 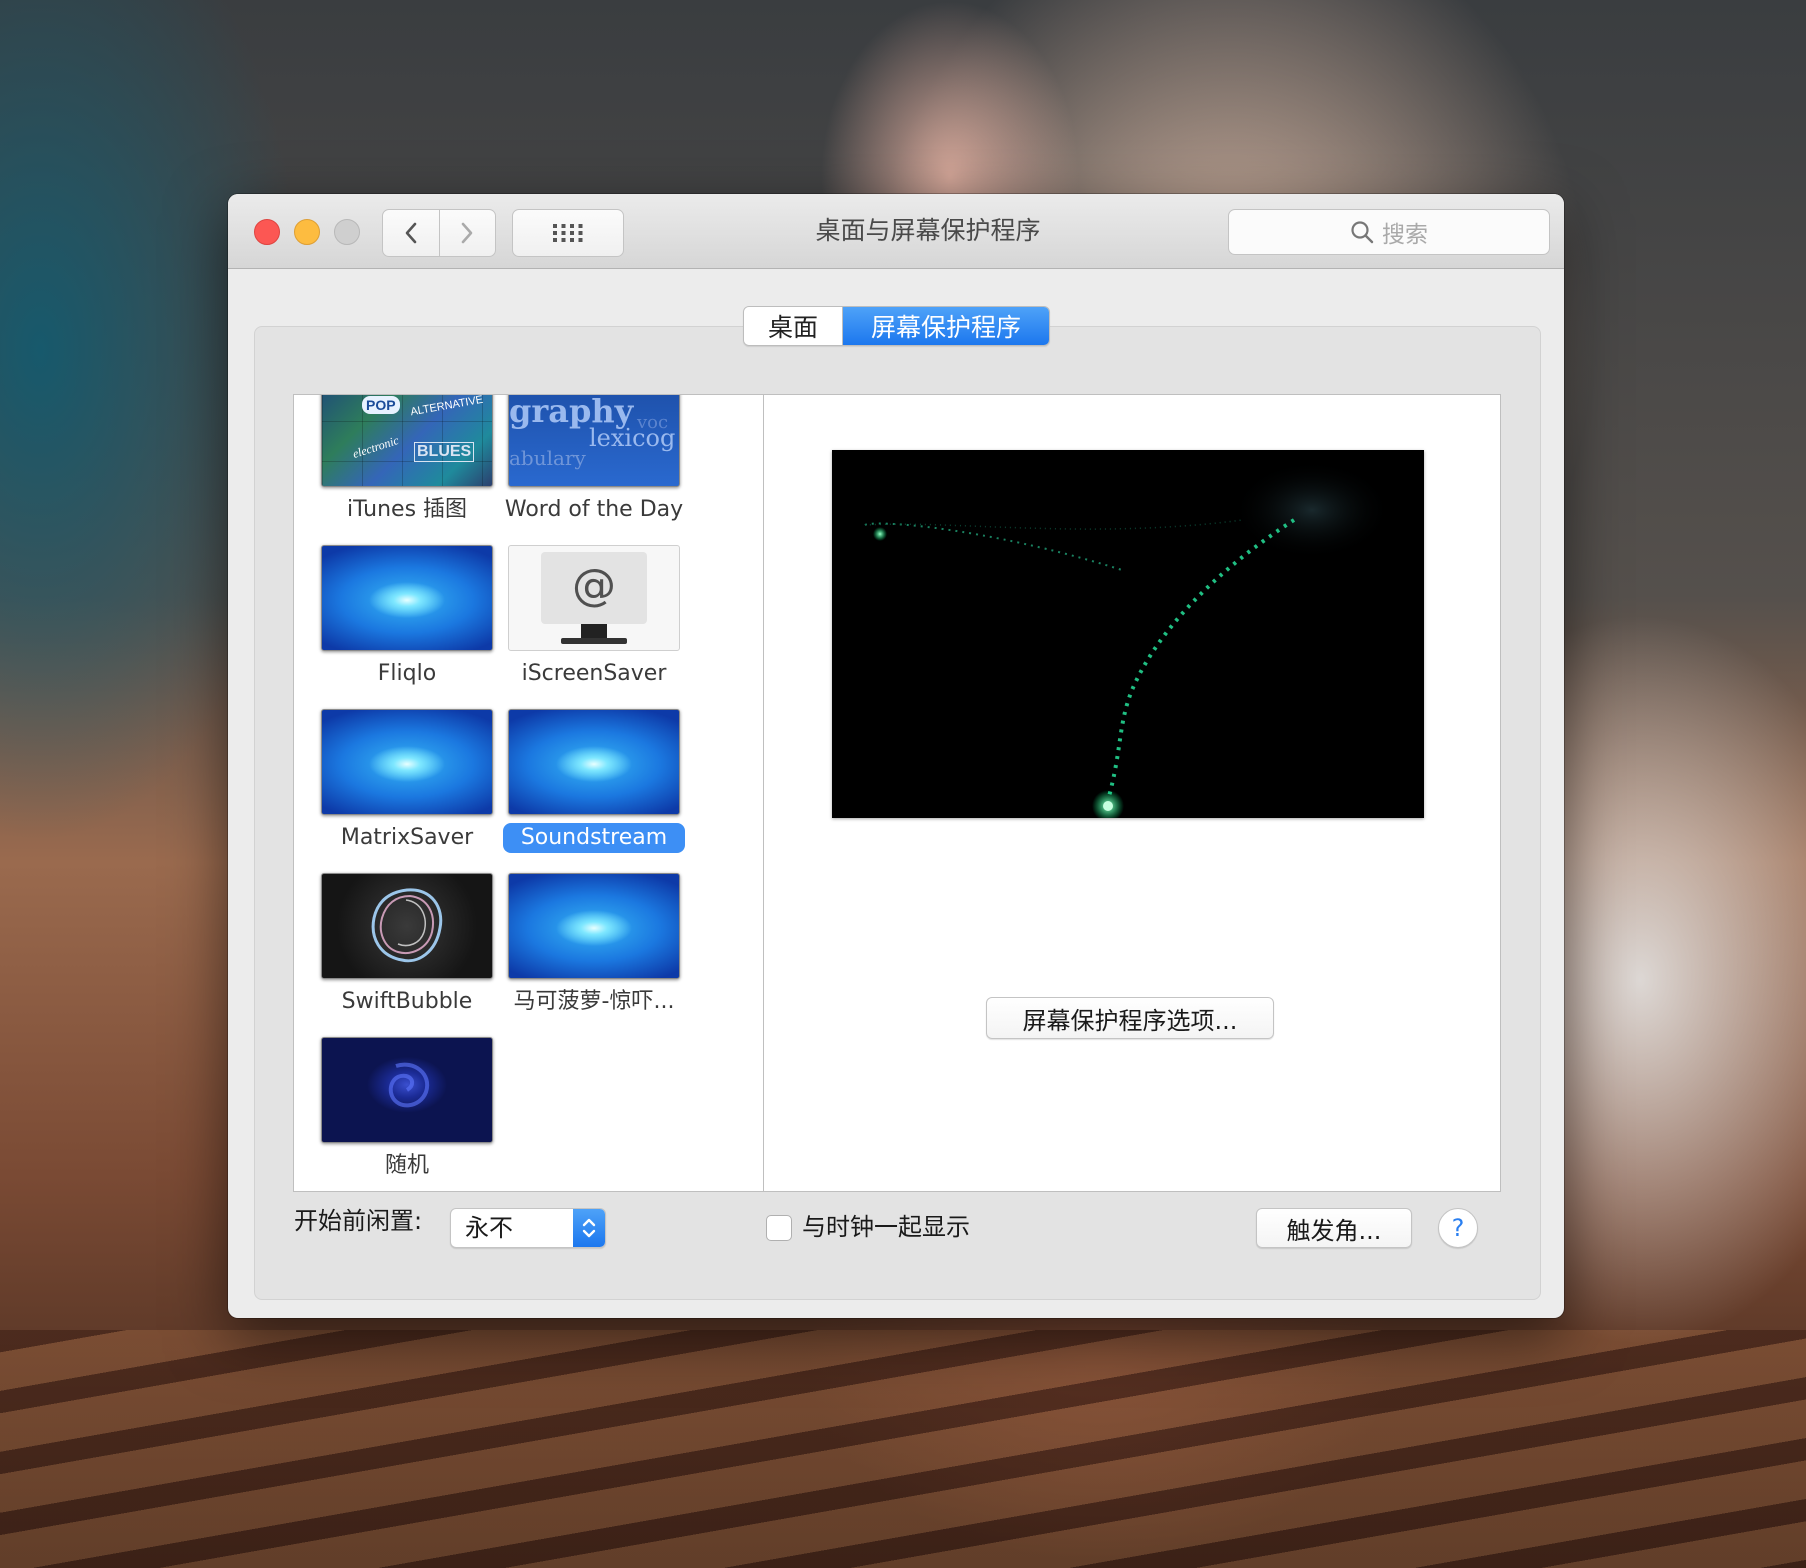 What do you see at coordinates (347, 232) in the screenshot?
I see `zoom-button` at bounding box center [347, 232].